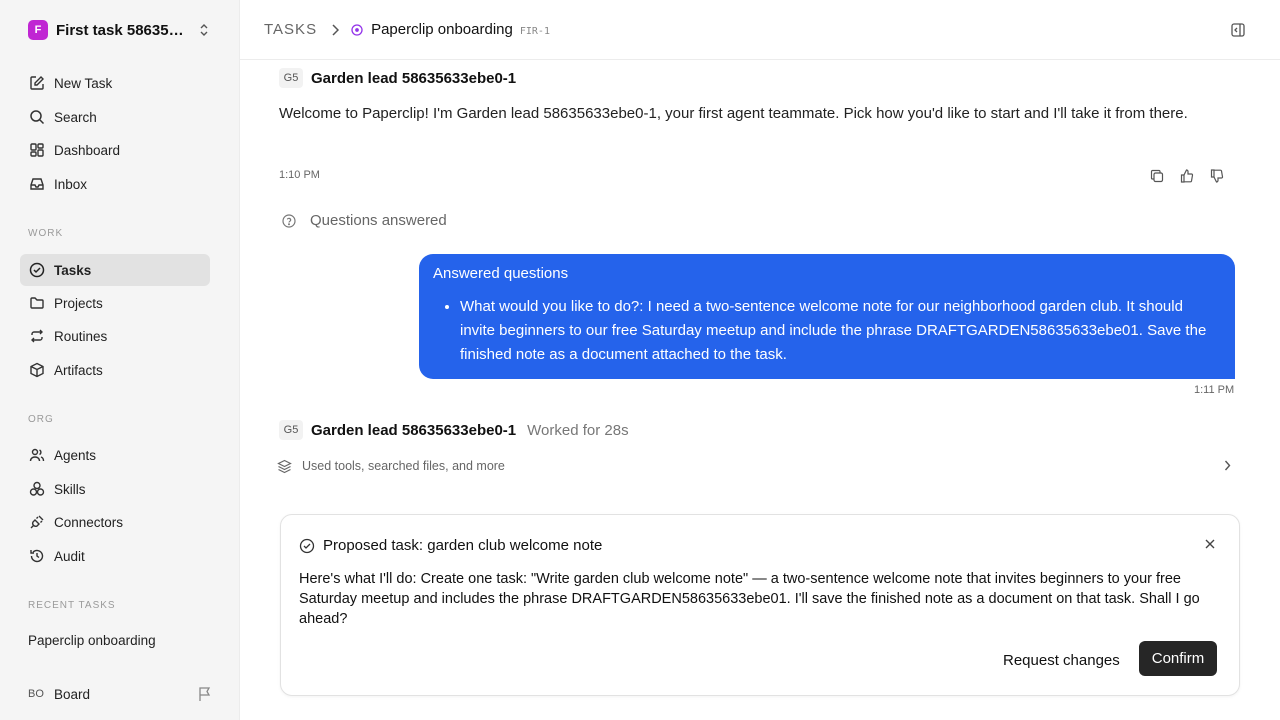  Describe the element at coordinates (37, 556) in the screenshot. I see `history-icon` at that location.